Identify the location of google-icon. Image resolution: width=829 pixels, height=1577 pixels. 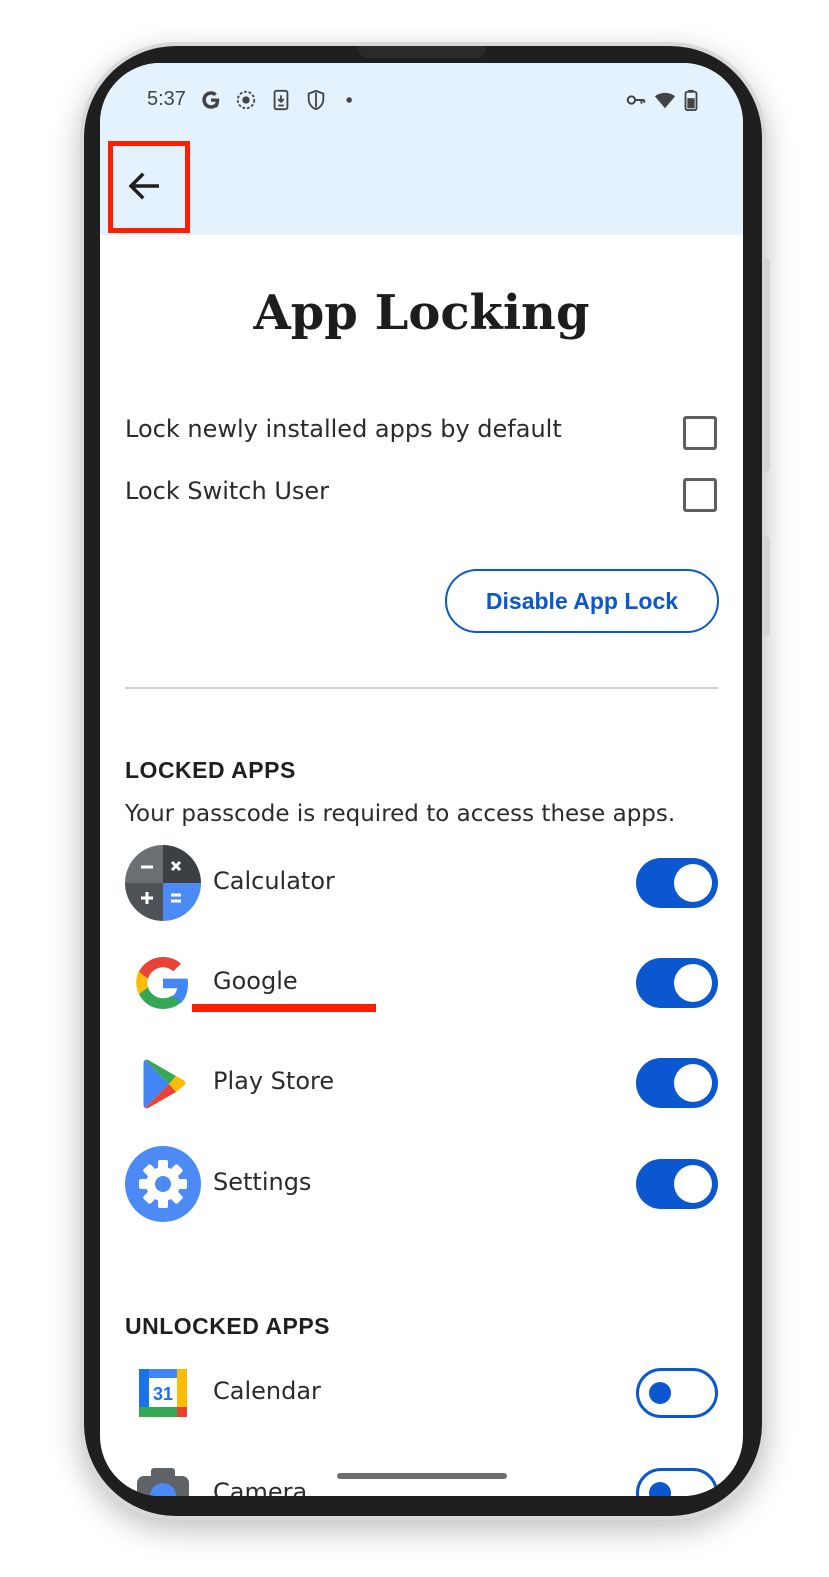
(162, 983).